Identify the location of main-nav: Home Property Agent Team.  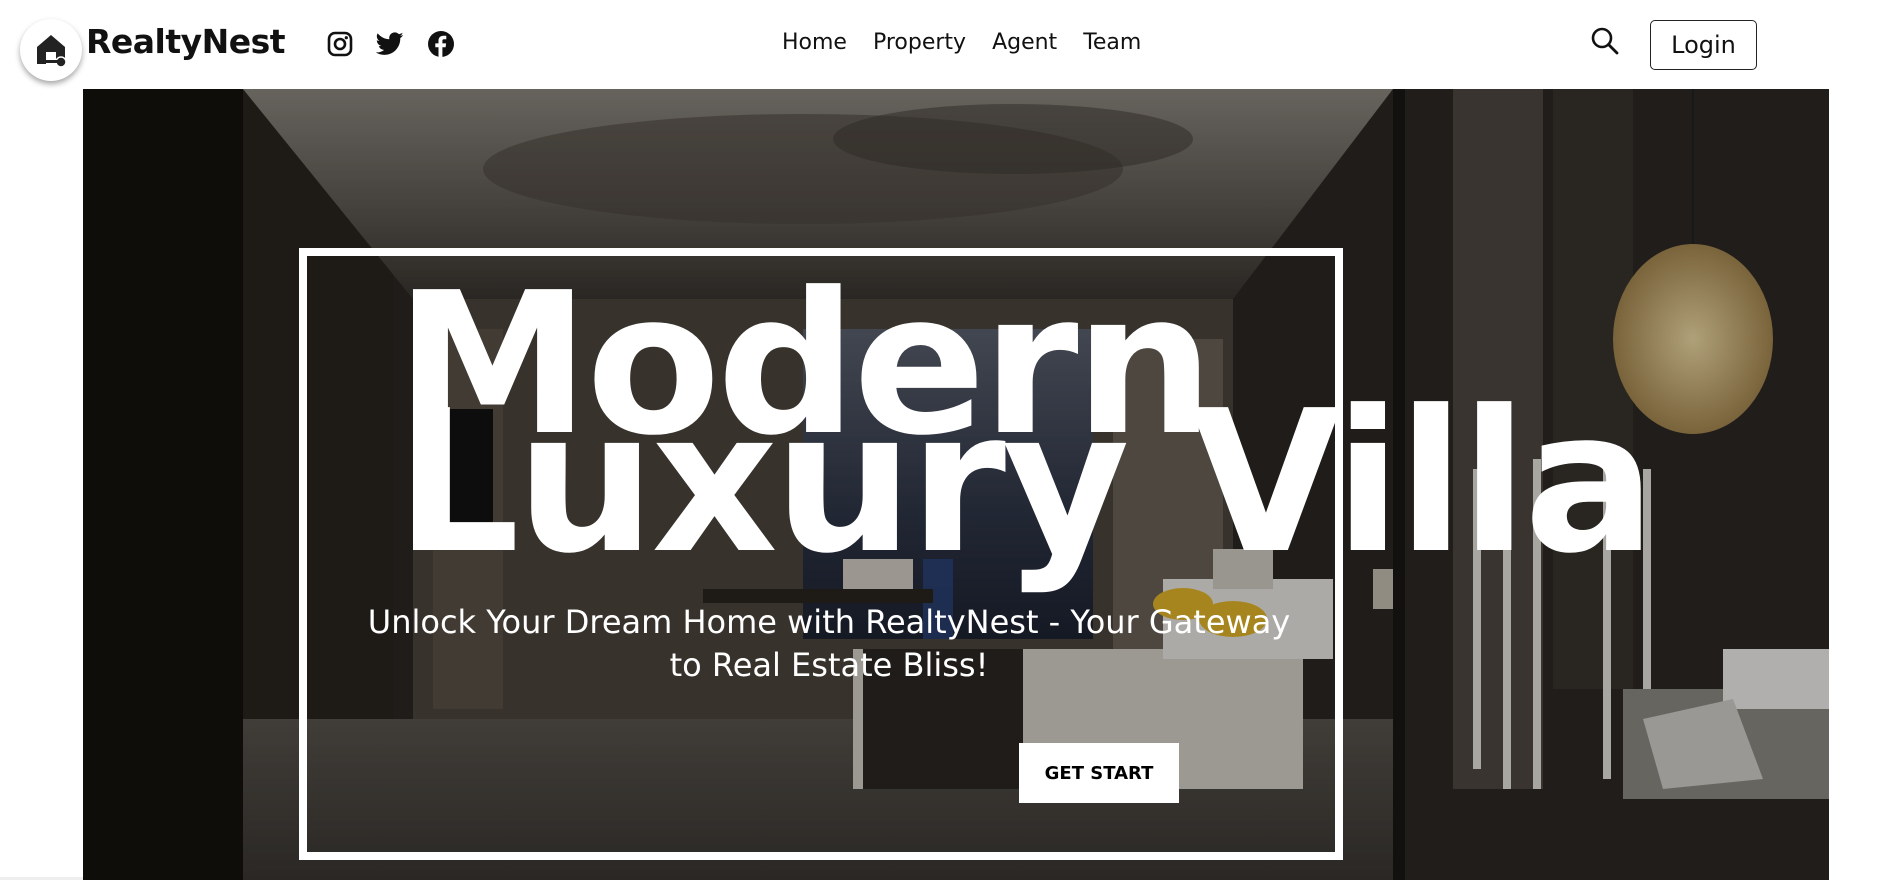
(961, 42).